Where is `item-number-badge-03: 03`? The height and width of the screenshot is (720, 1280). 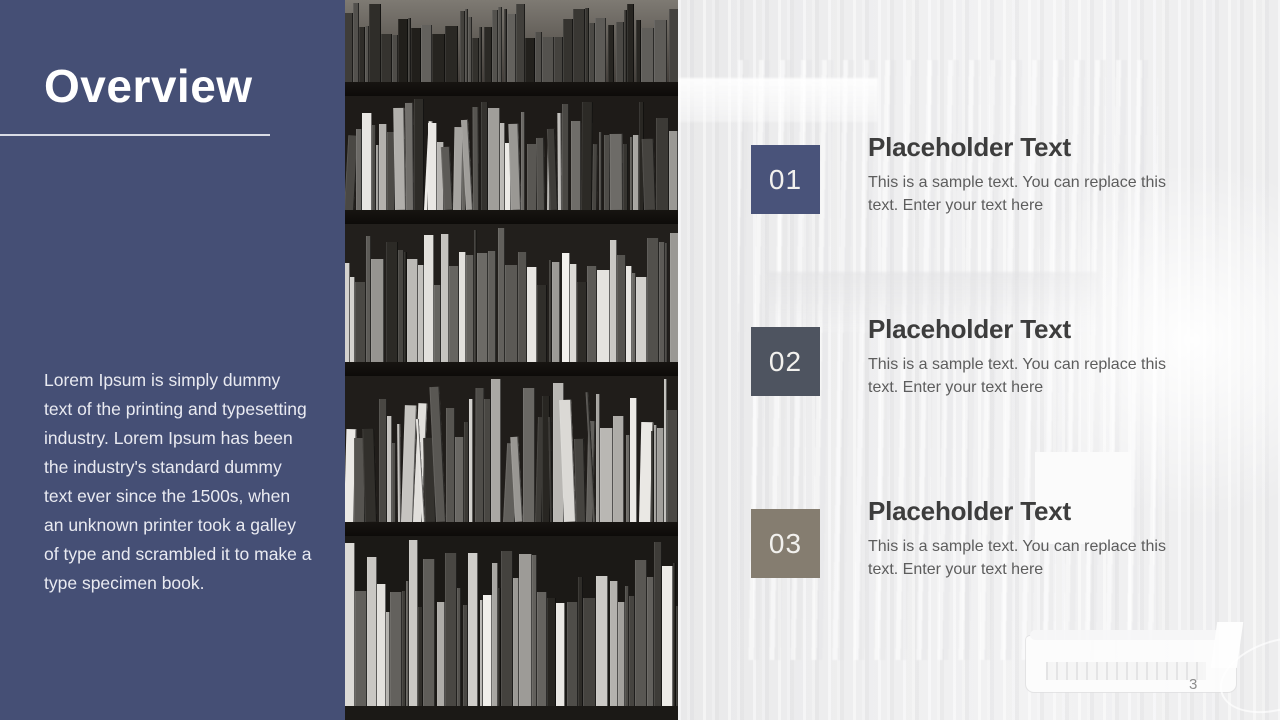 item-number-badge-03: 03 is located at coordinates (785, 543).